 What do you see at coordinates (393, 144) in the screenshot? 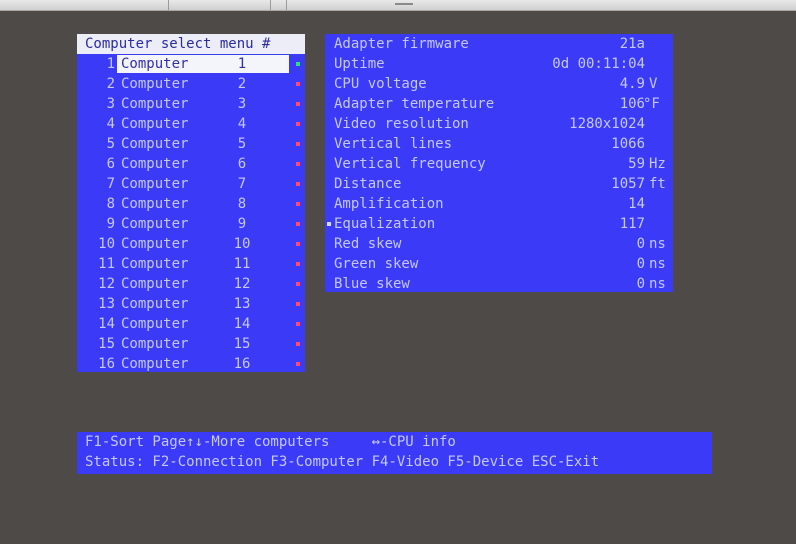
I see `info-label: Vertical lines` at bounding box center [393, 144].